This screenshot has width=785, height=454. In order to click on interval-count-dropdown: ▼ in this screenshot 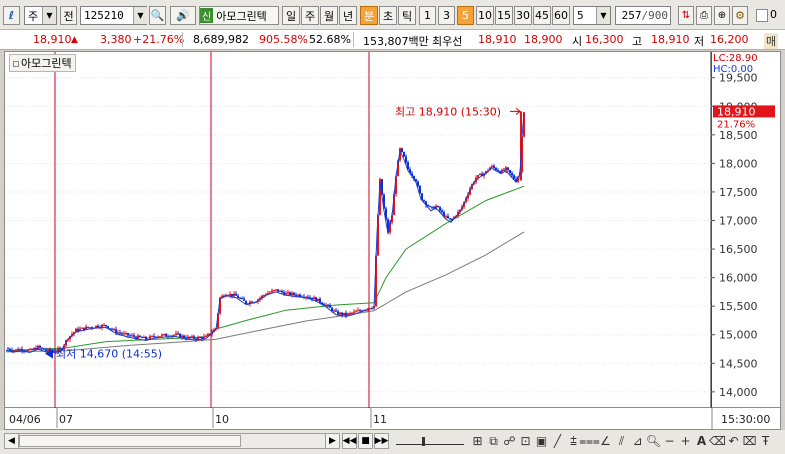, I will do `click(603, 15)`.